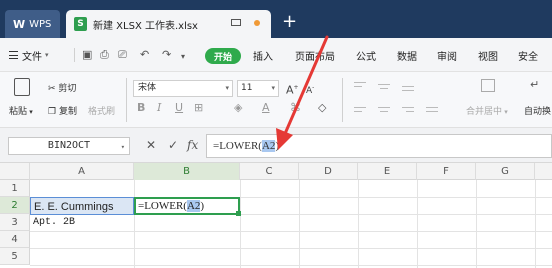 Image resolution: width=552 pixels, height=268 pixels. Describe the element at coordinates (104, 55) in the screenshot. I see `print-preview-icon: ⎙` at that location.